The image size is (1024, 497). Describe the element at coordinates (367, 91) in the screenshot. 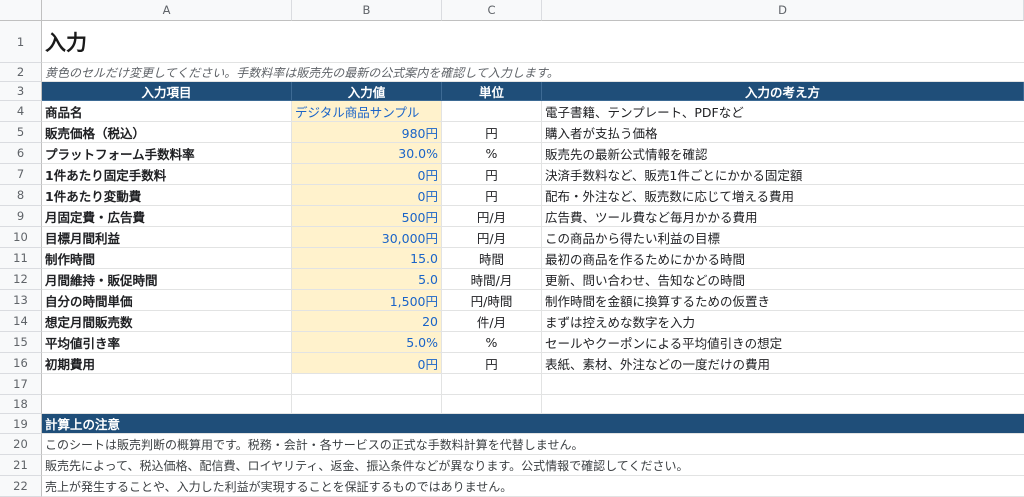

I see `header-input-value: 入力値` at that location.